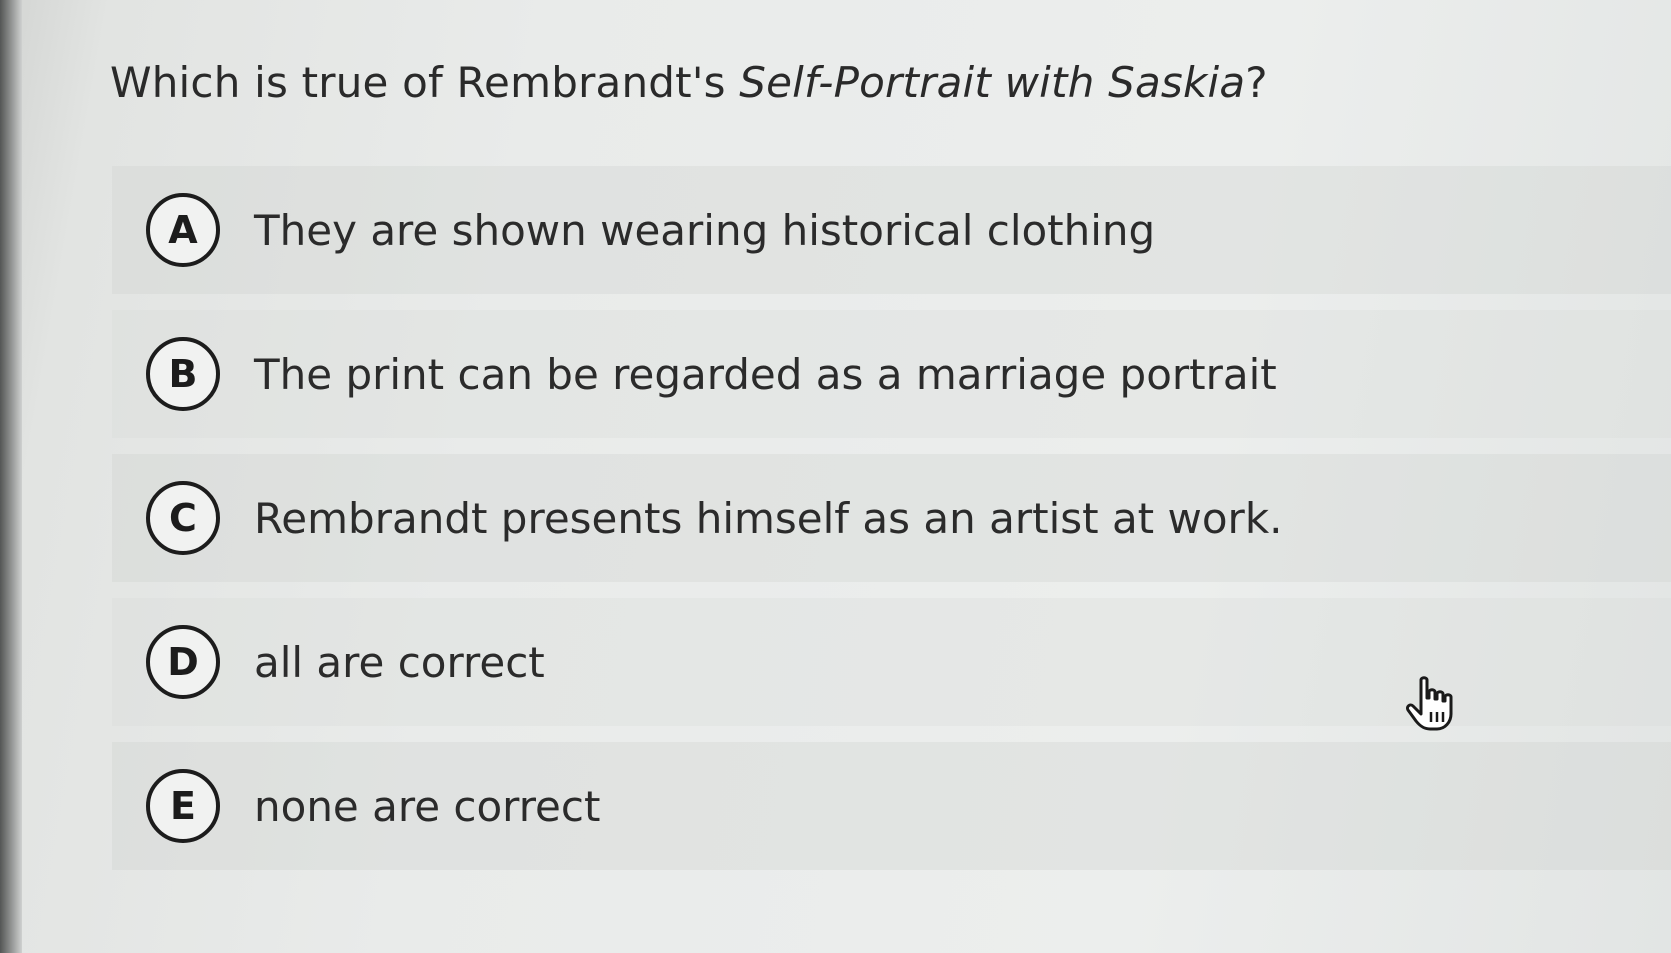 Image resolution: width=1671 pixels, height=953 pixels. Describe the element at coordinates (183, 662) in the screenshot. I see `option-d-radio: D` at that location.